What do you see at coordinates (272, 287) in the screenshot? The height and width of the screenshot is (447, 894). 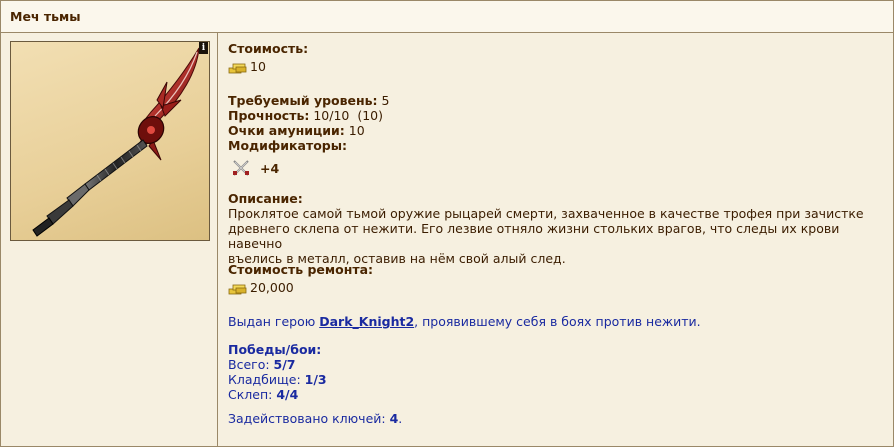 I see `repair-value: 20,000` at bounding box center [272, 287].